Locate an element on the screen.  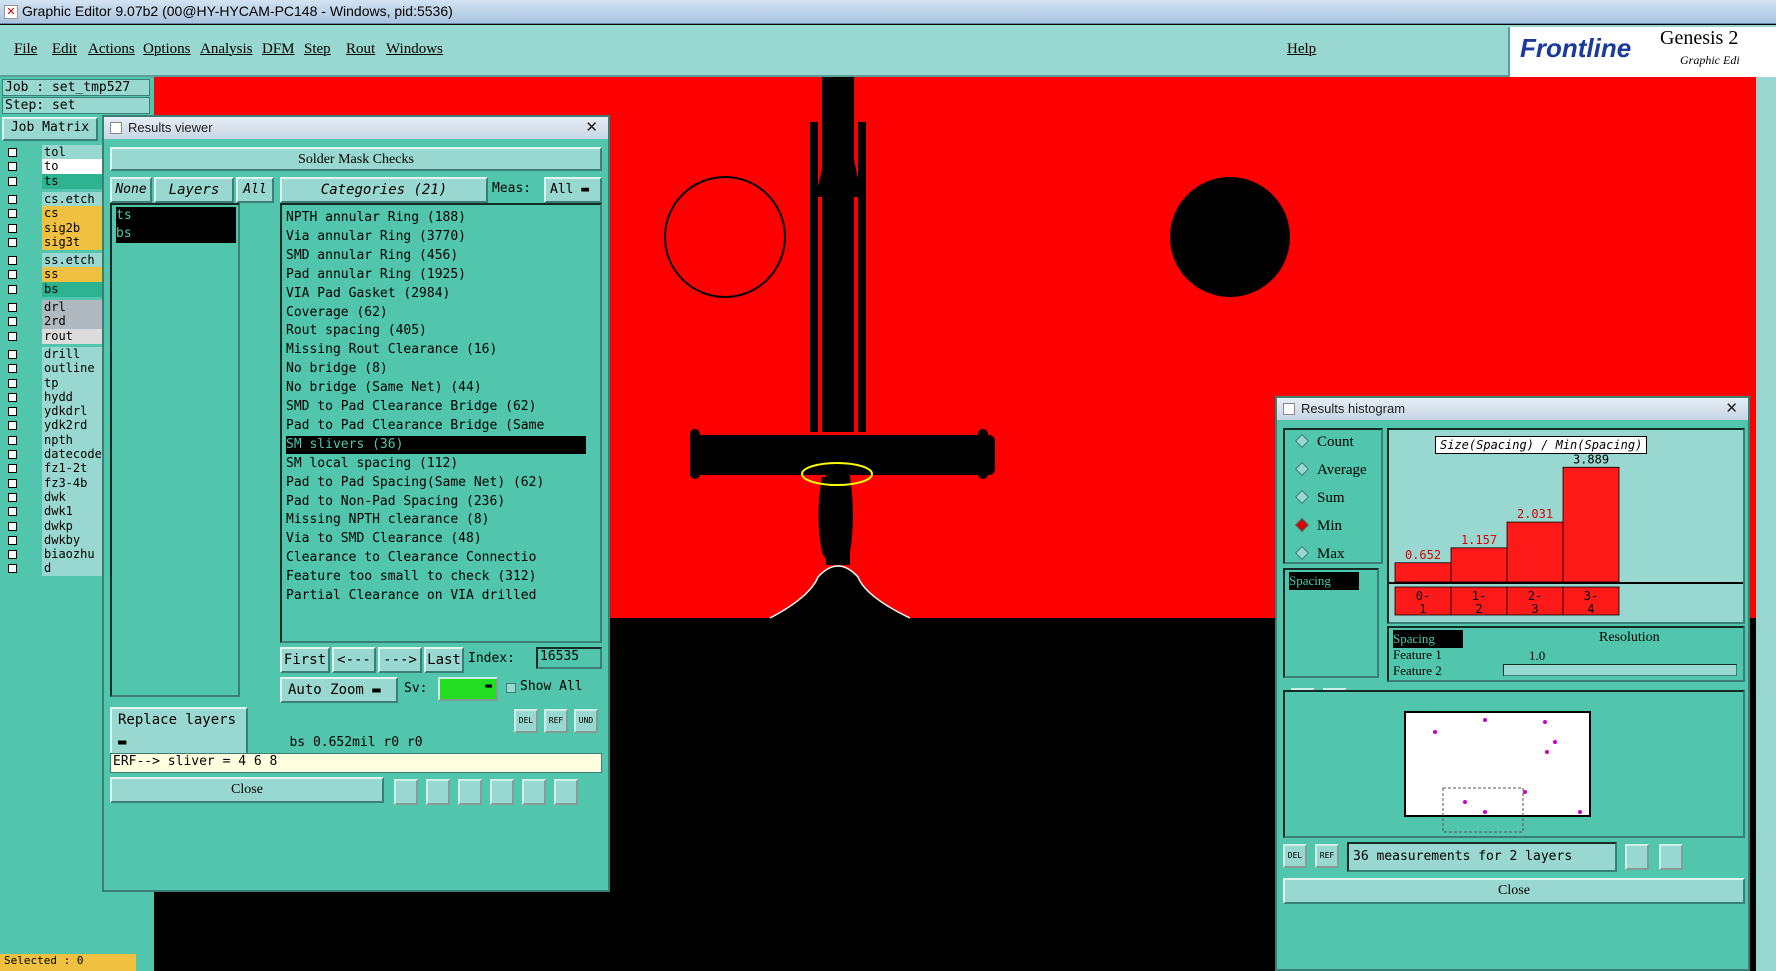
list-item: Coverage (62) is located at coordinates (337, 313).